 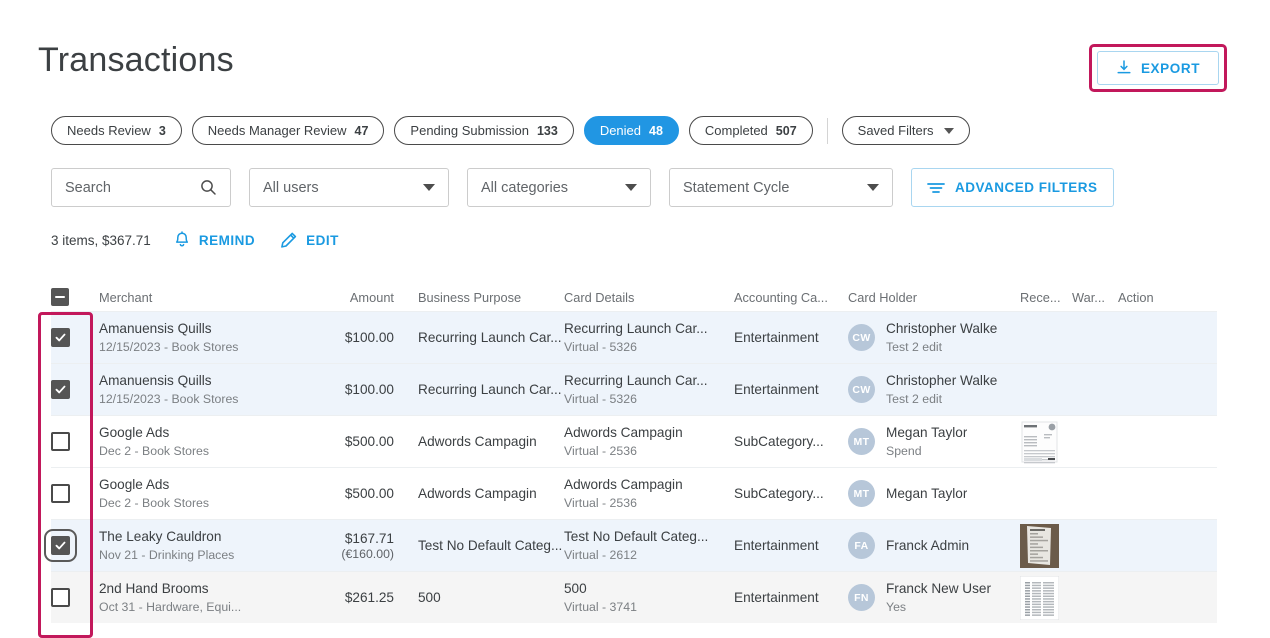 I want to click on accounting-category-value: Entertainment, so click(x=776, y=389).